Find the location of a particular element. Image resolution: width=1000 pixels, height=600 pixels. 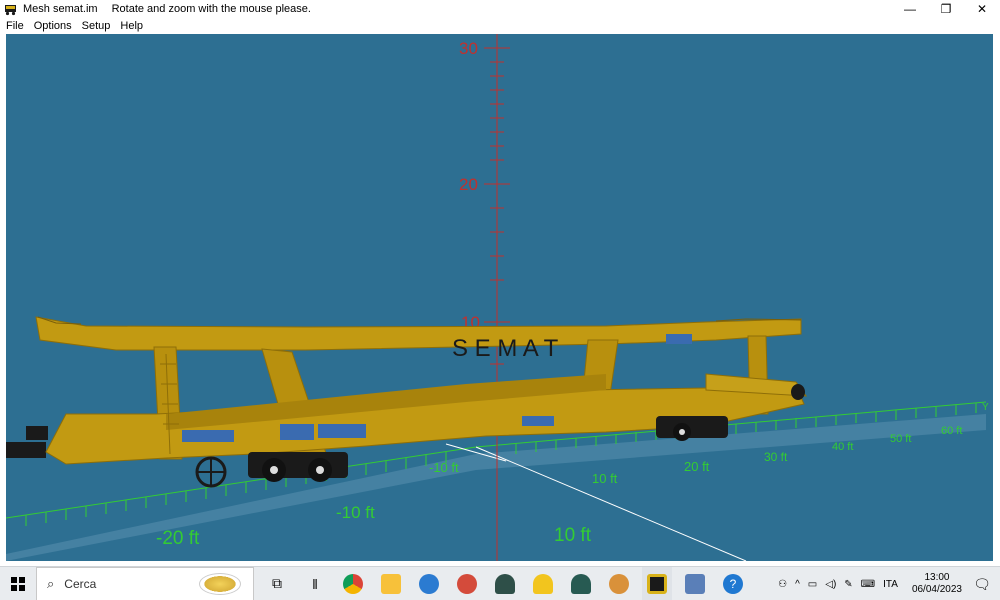

bug-icon is located at coordinates (619, 583).